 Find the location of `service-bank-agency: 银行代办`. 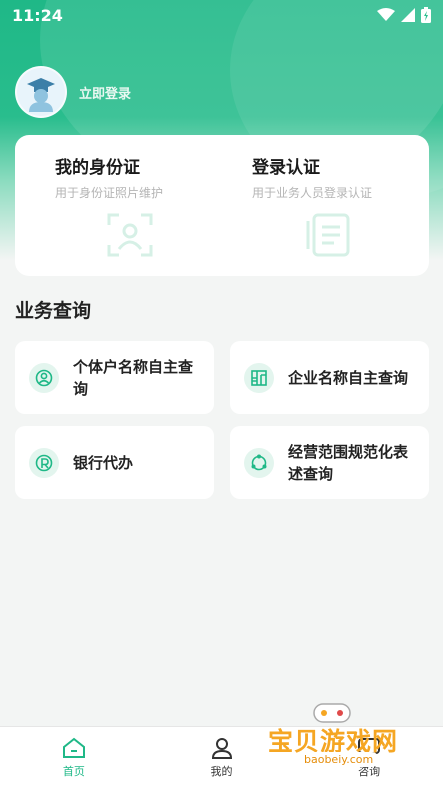

service-bank-agency: 银行代办 is located at coordinates (114, 462).